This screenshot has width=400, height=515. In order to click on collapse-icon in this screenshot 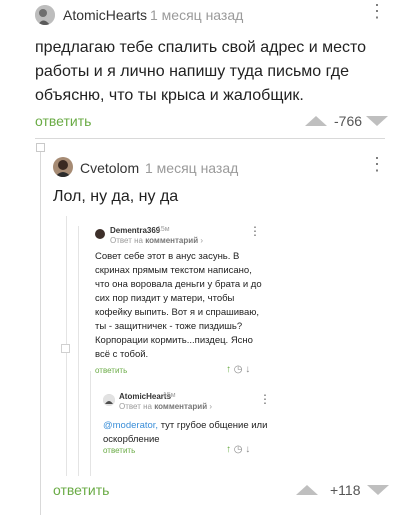, I will do `click(40, 147)`.